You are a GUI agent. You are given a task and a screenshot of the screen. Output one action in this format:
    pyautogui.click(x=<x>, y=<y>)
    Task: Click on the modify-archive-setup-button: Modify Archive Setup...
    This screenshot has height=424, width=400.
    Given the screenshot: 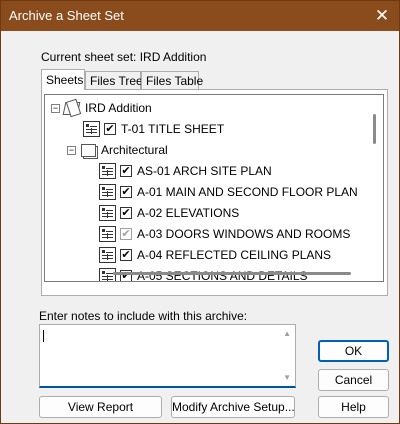 What is the action you would take?
    pyautogui.click(x=233, y=407)
    